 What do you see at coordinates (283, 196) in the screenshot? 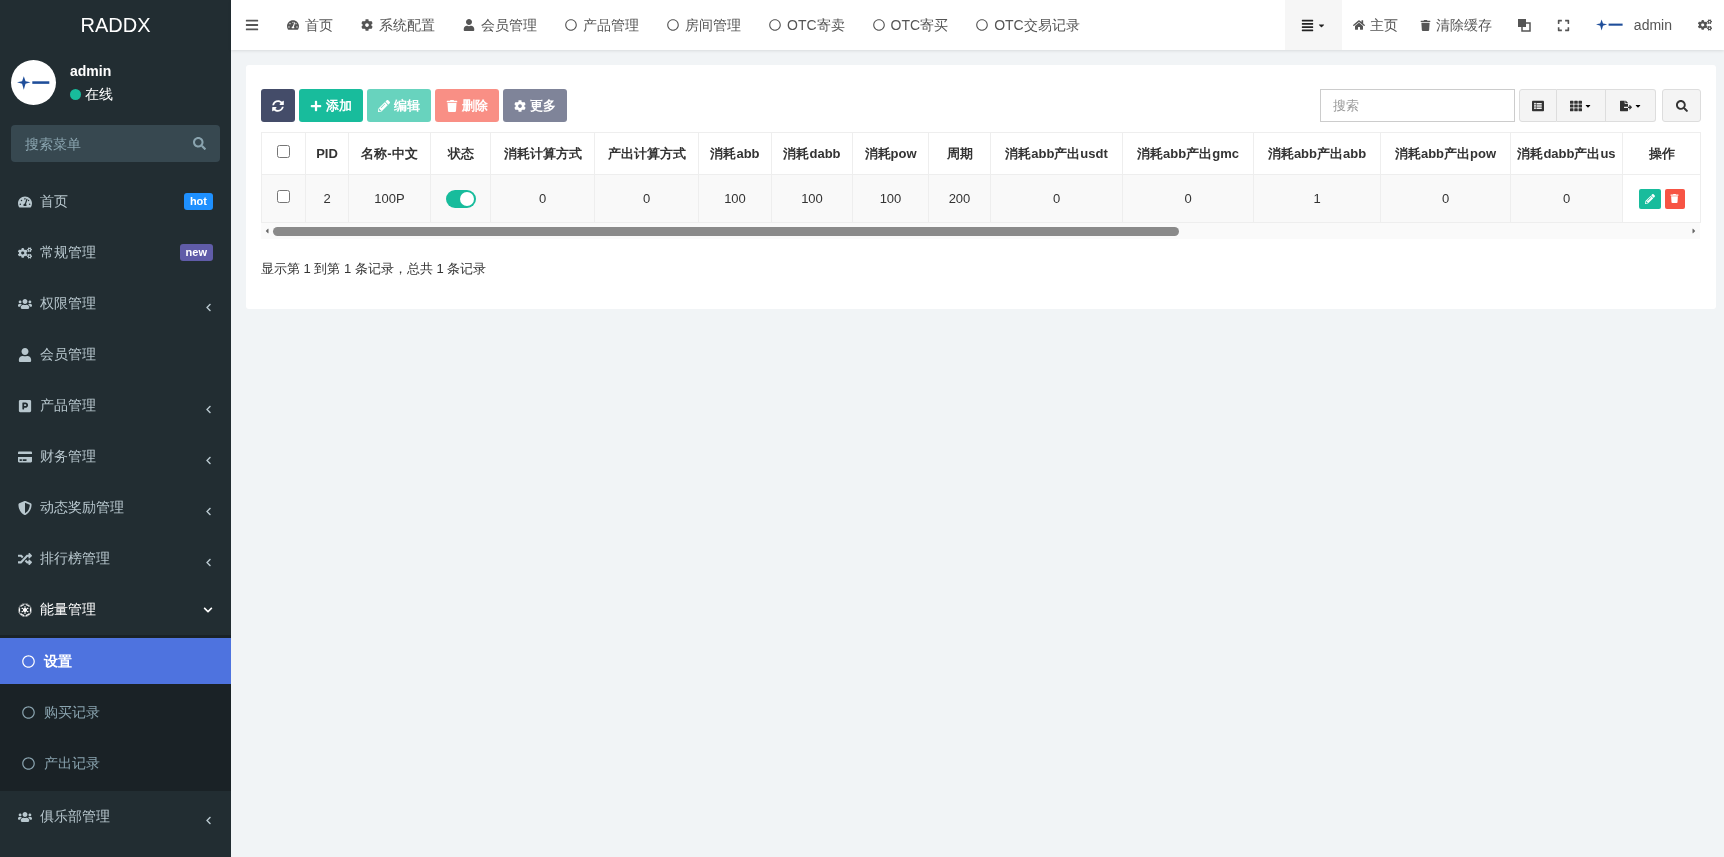
I see `row-checkbox` at bounding box center [283, 196].